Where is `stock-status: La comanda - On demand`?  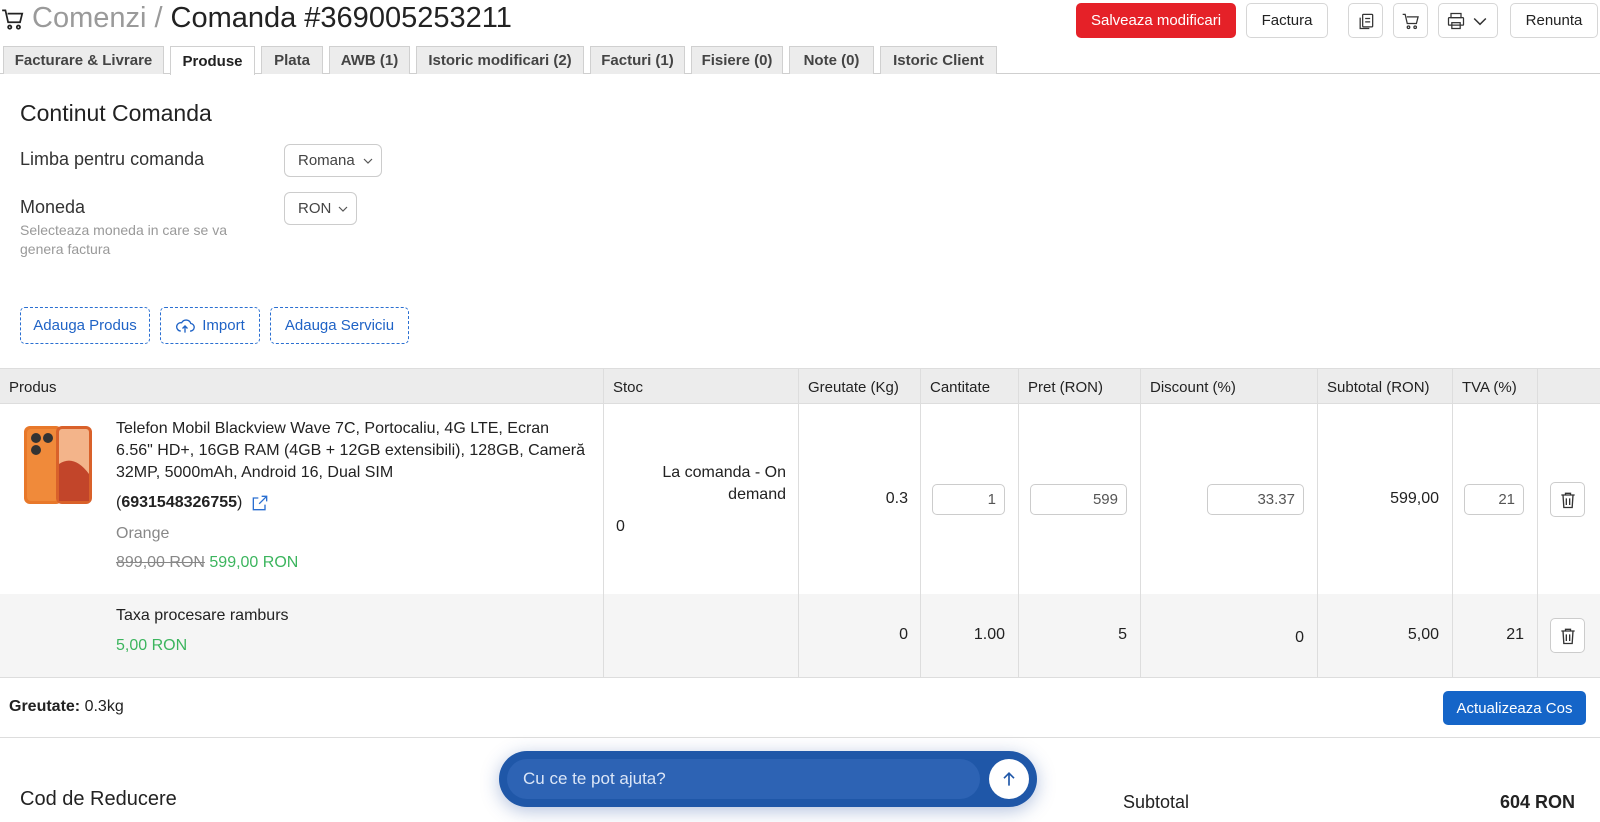 stock-status: La comanda - On demand is located at coordinates (724, 483).